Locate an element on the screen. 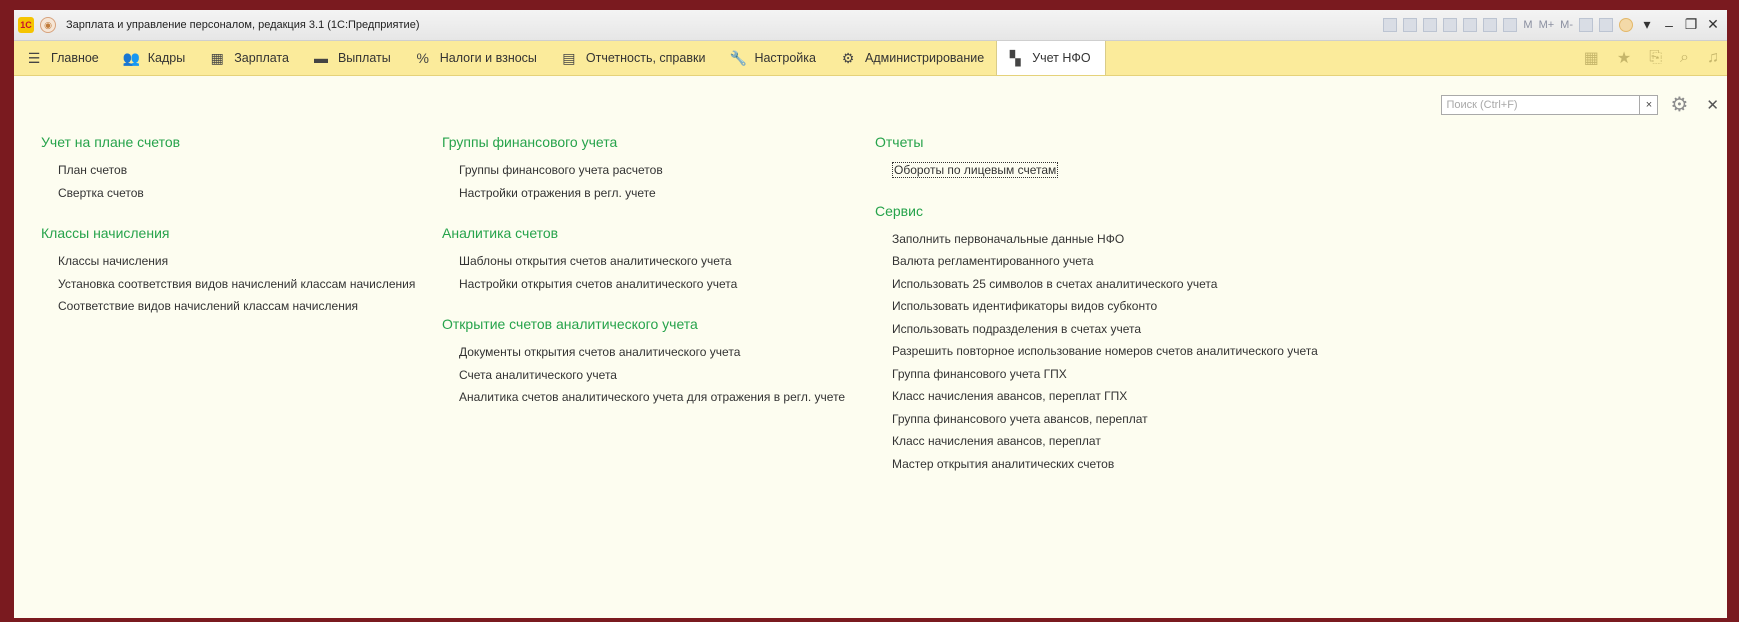 The width and height of the screenshot is (1739, 622). link-item: Класс начисления авансов, переплат ГПХ is located at coordinates (1105, 399).